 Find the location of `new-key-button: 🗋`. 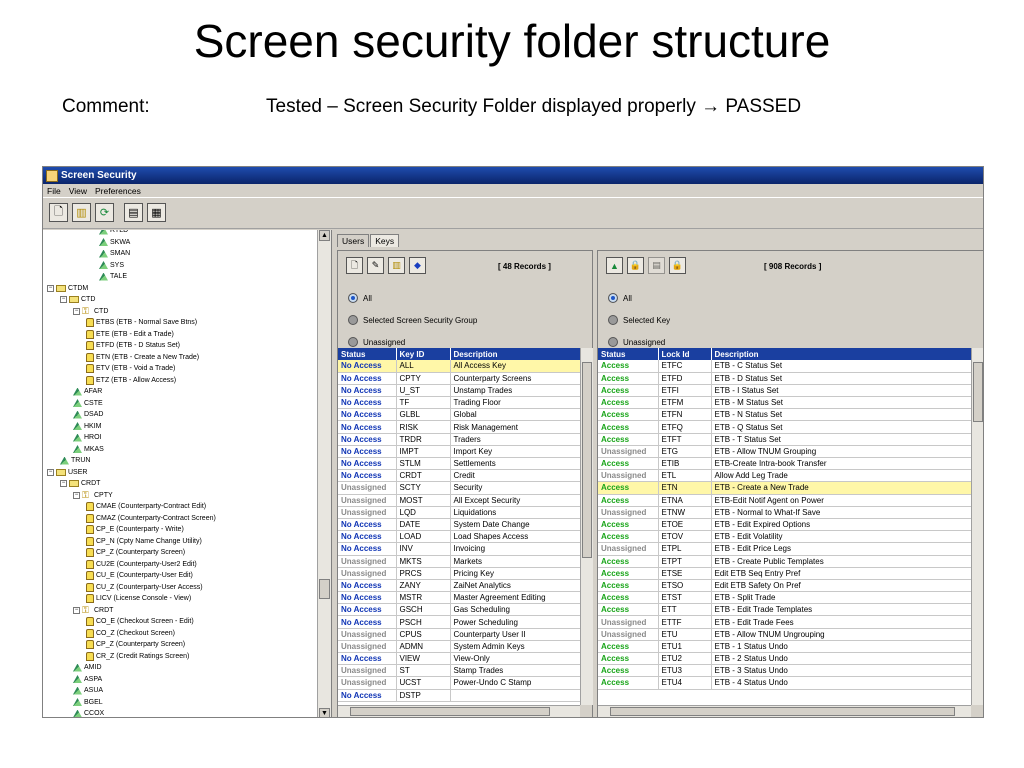

new-key-button: 🗋 is located at coordinates (354, 265).